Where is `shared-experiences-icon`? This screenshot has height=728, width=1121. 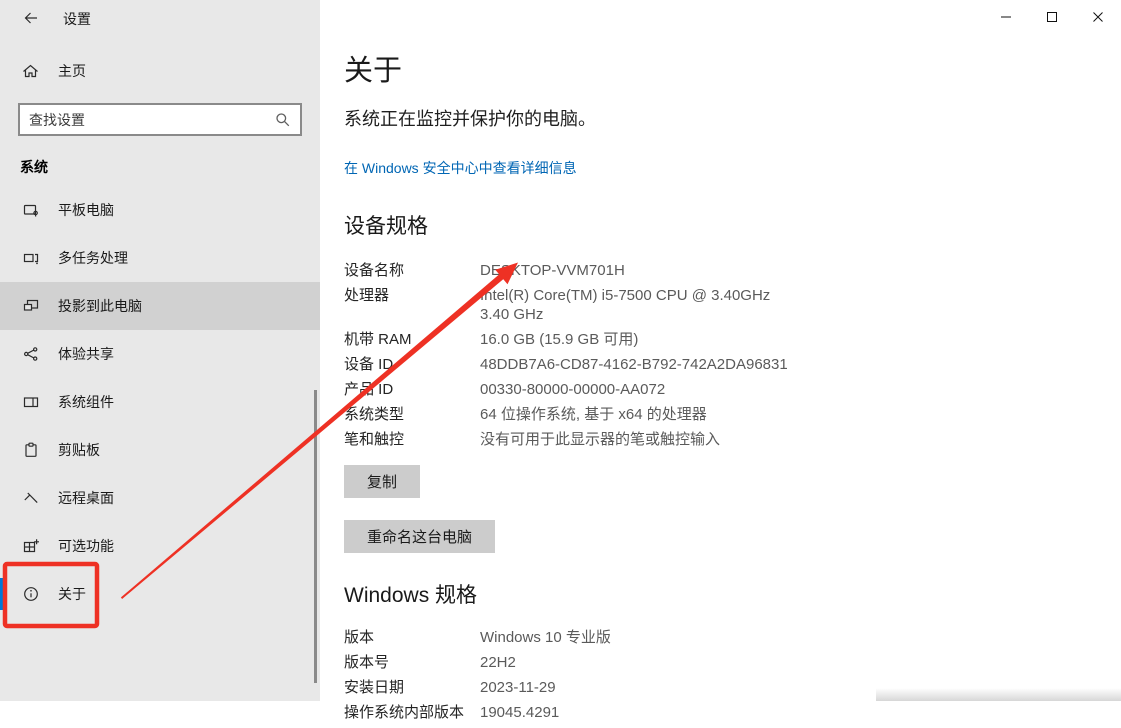
shared-experiences-icon is located at coordinates (30, 354).